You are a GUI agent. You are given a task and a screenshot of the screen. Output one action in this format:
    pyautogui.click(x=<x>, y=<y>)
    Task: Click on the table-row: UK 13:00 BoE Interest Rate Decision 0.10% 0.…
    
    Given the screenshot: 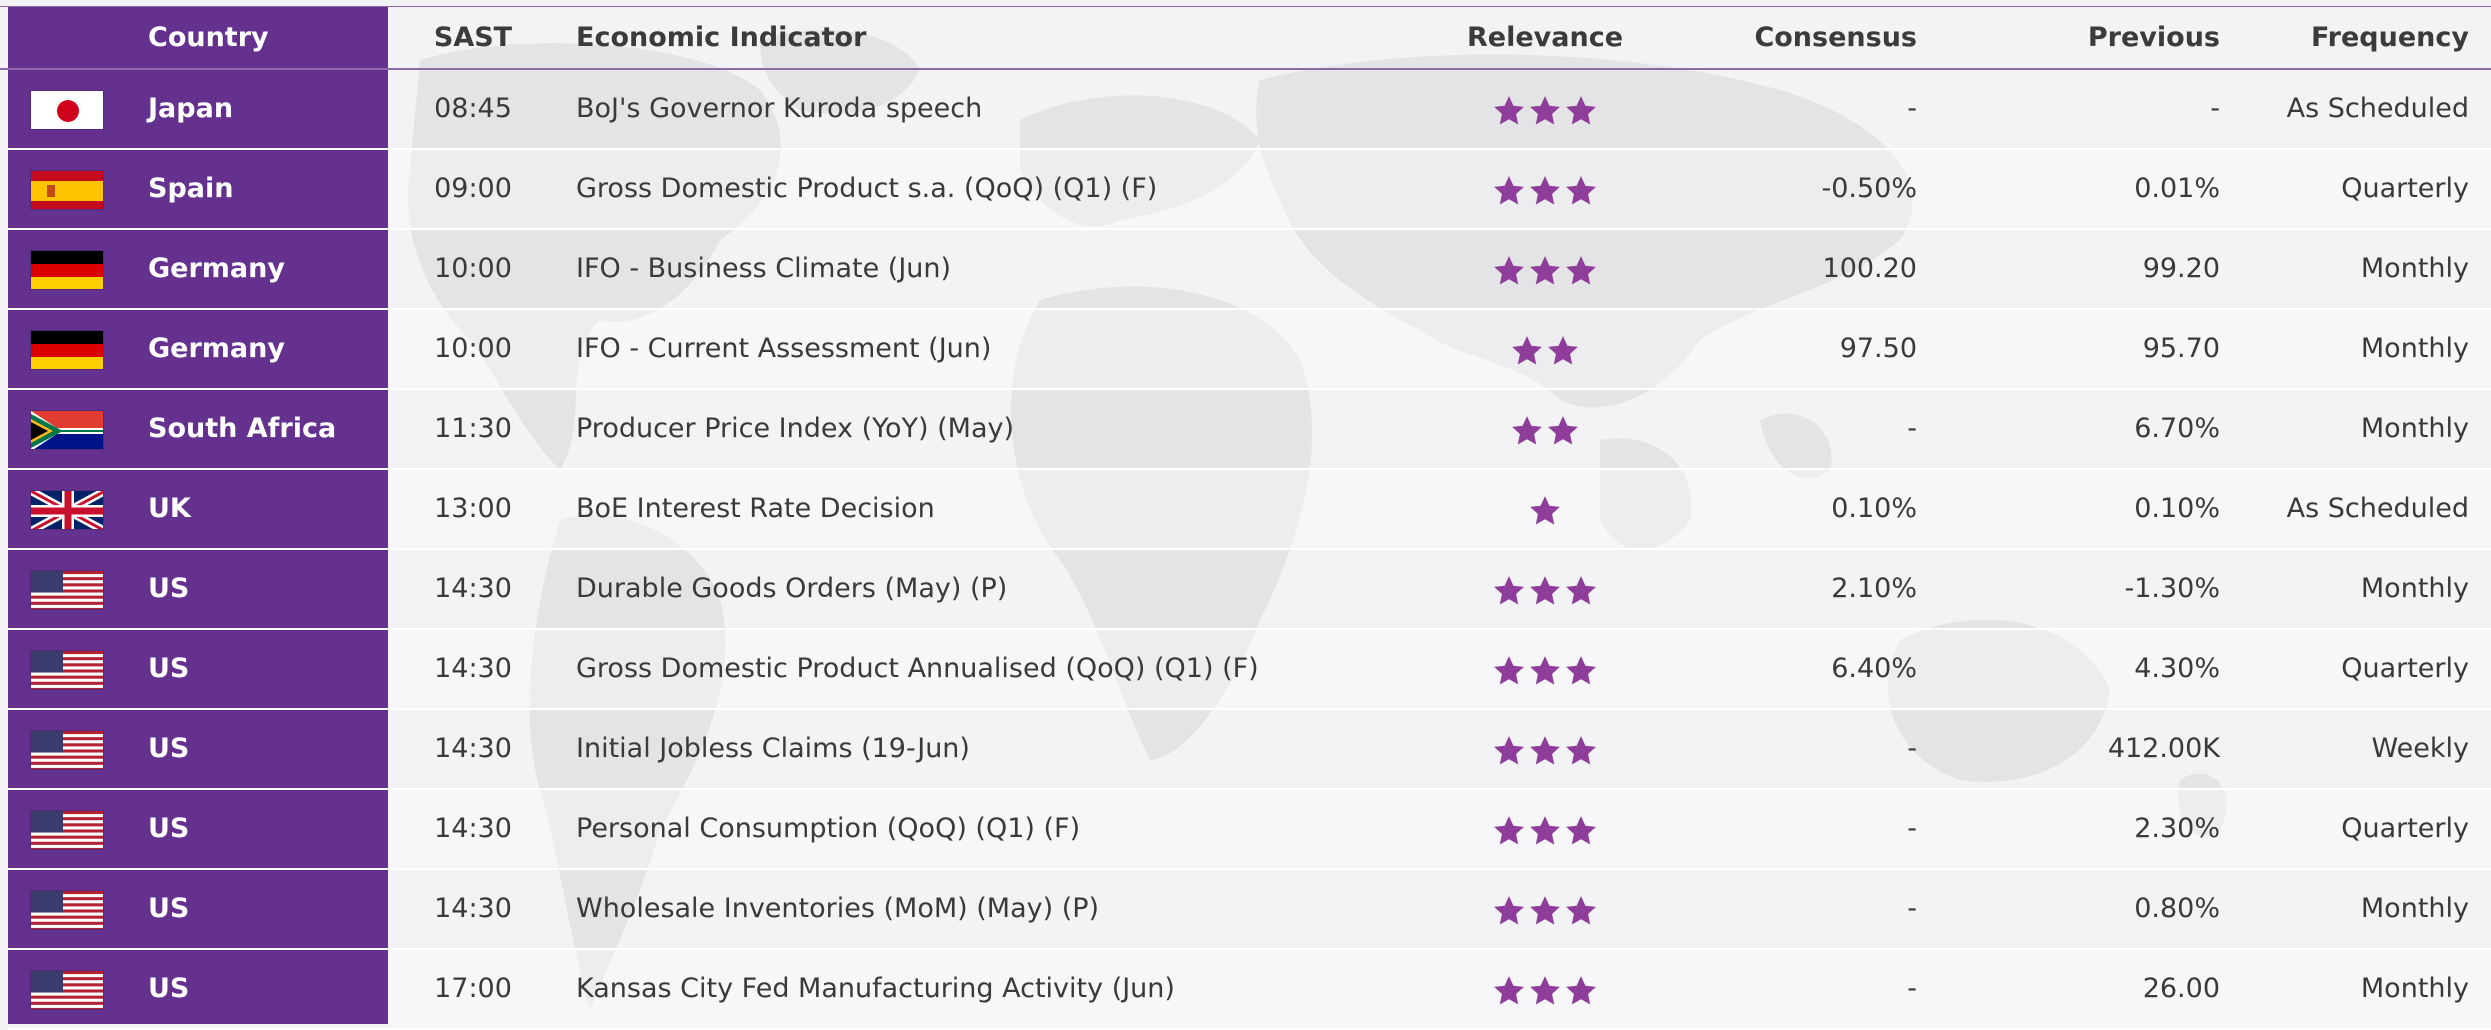 What is the action you would take?
    pyautogui.click(x=1245, y=510)
    